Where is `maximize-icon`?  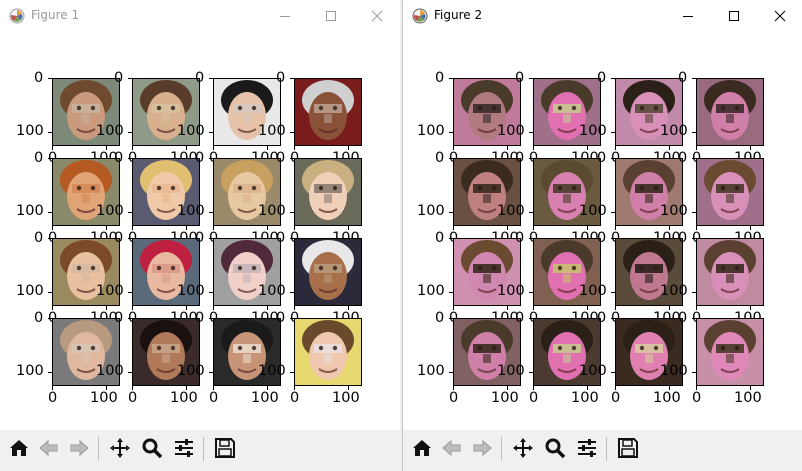 maximize-icon is located at coordinates (331, 16).